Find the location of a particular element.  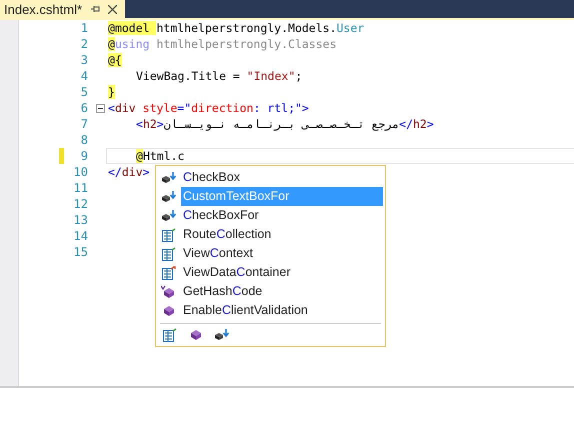

close-icon is located at coordinates (113, 9).